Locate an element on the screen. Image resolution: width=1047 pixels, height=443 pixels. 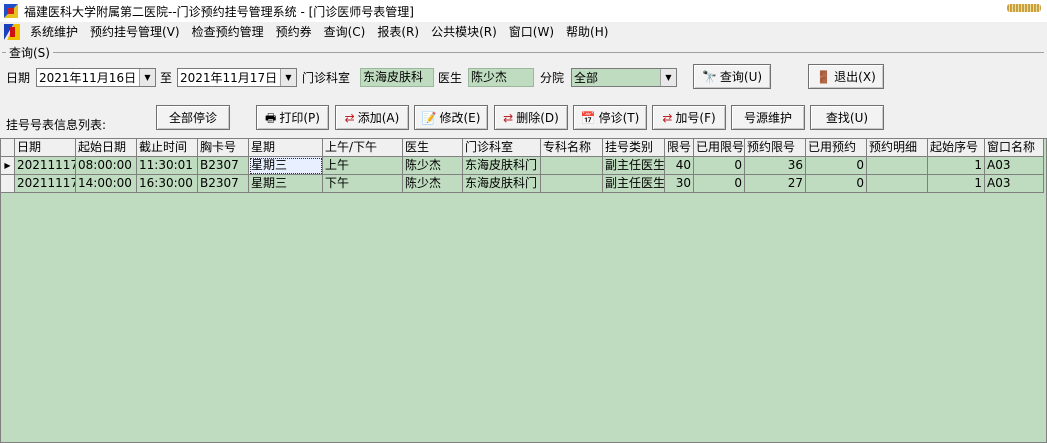
menu-system-maintenance: 系统维护 is located at coordinates (54, 32).